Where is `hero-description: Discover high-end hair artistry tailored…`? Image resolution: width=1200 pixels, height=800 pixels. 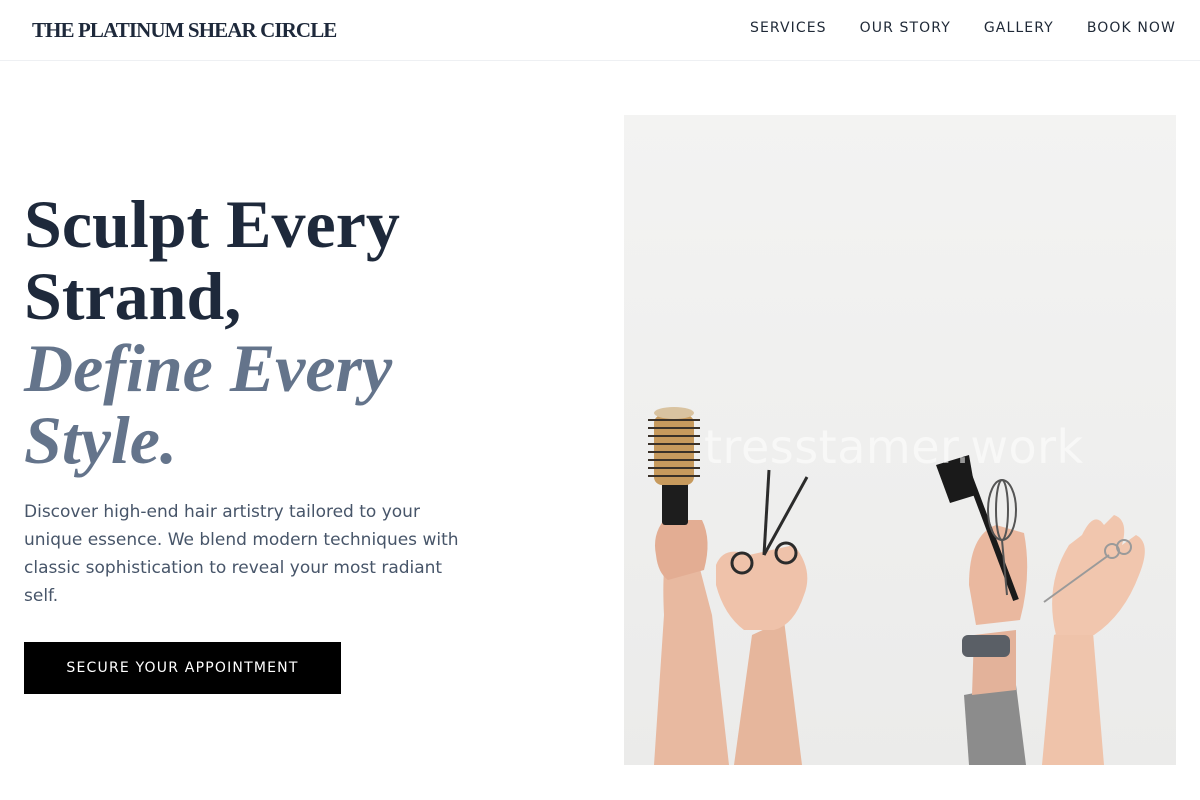 hero-description: Discover high-end hair artistry tailored… is located at coordinates (241, 554).